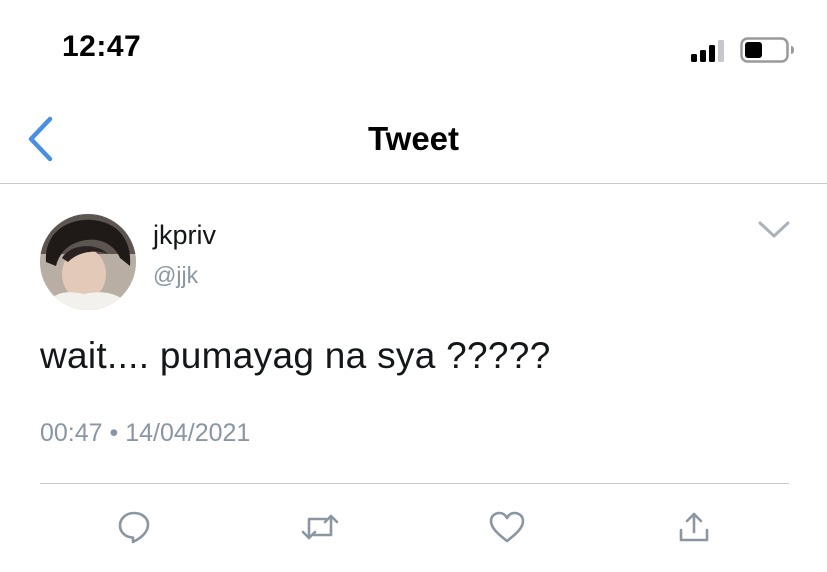 The image size is (827, 572). Describe the element at coordinates (413, 138) in the screenshot. I see `page-title: Tweet` at that location.